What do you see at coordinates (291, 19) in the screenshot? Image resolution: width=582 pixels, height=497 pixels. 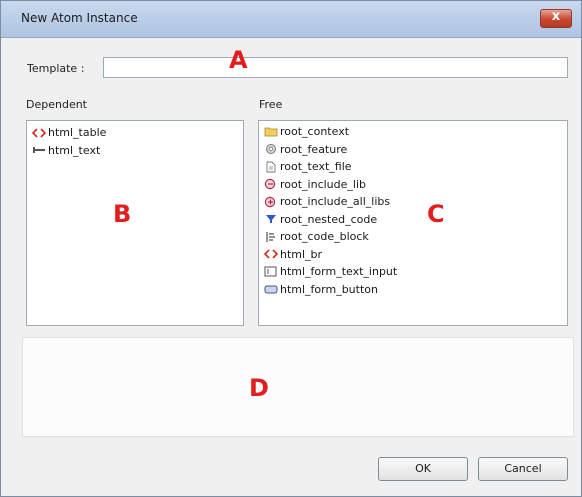 I see `title-bar: New Atom Instance x` at bounding box center [291, 19].